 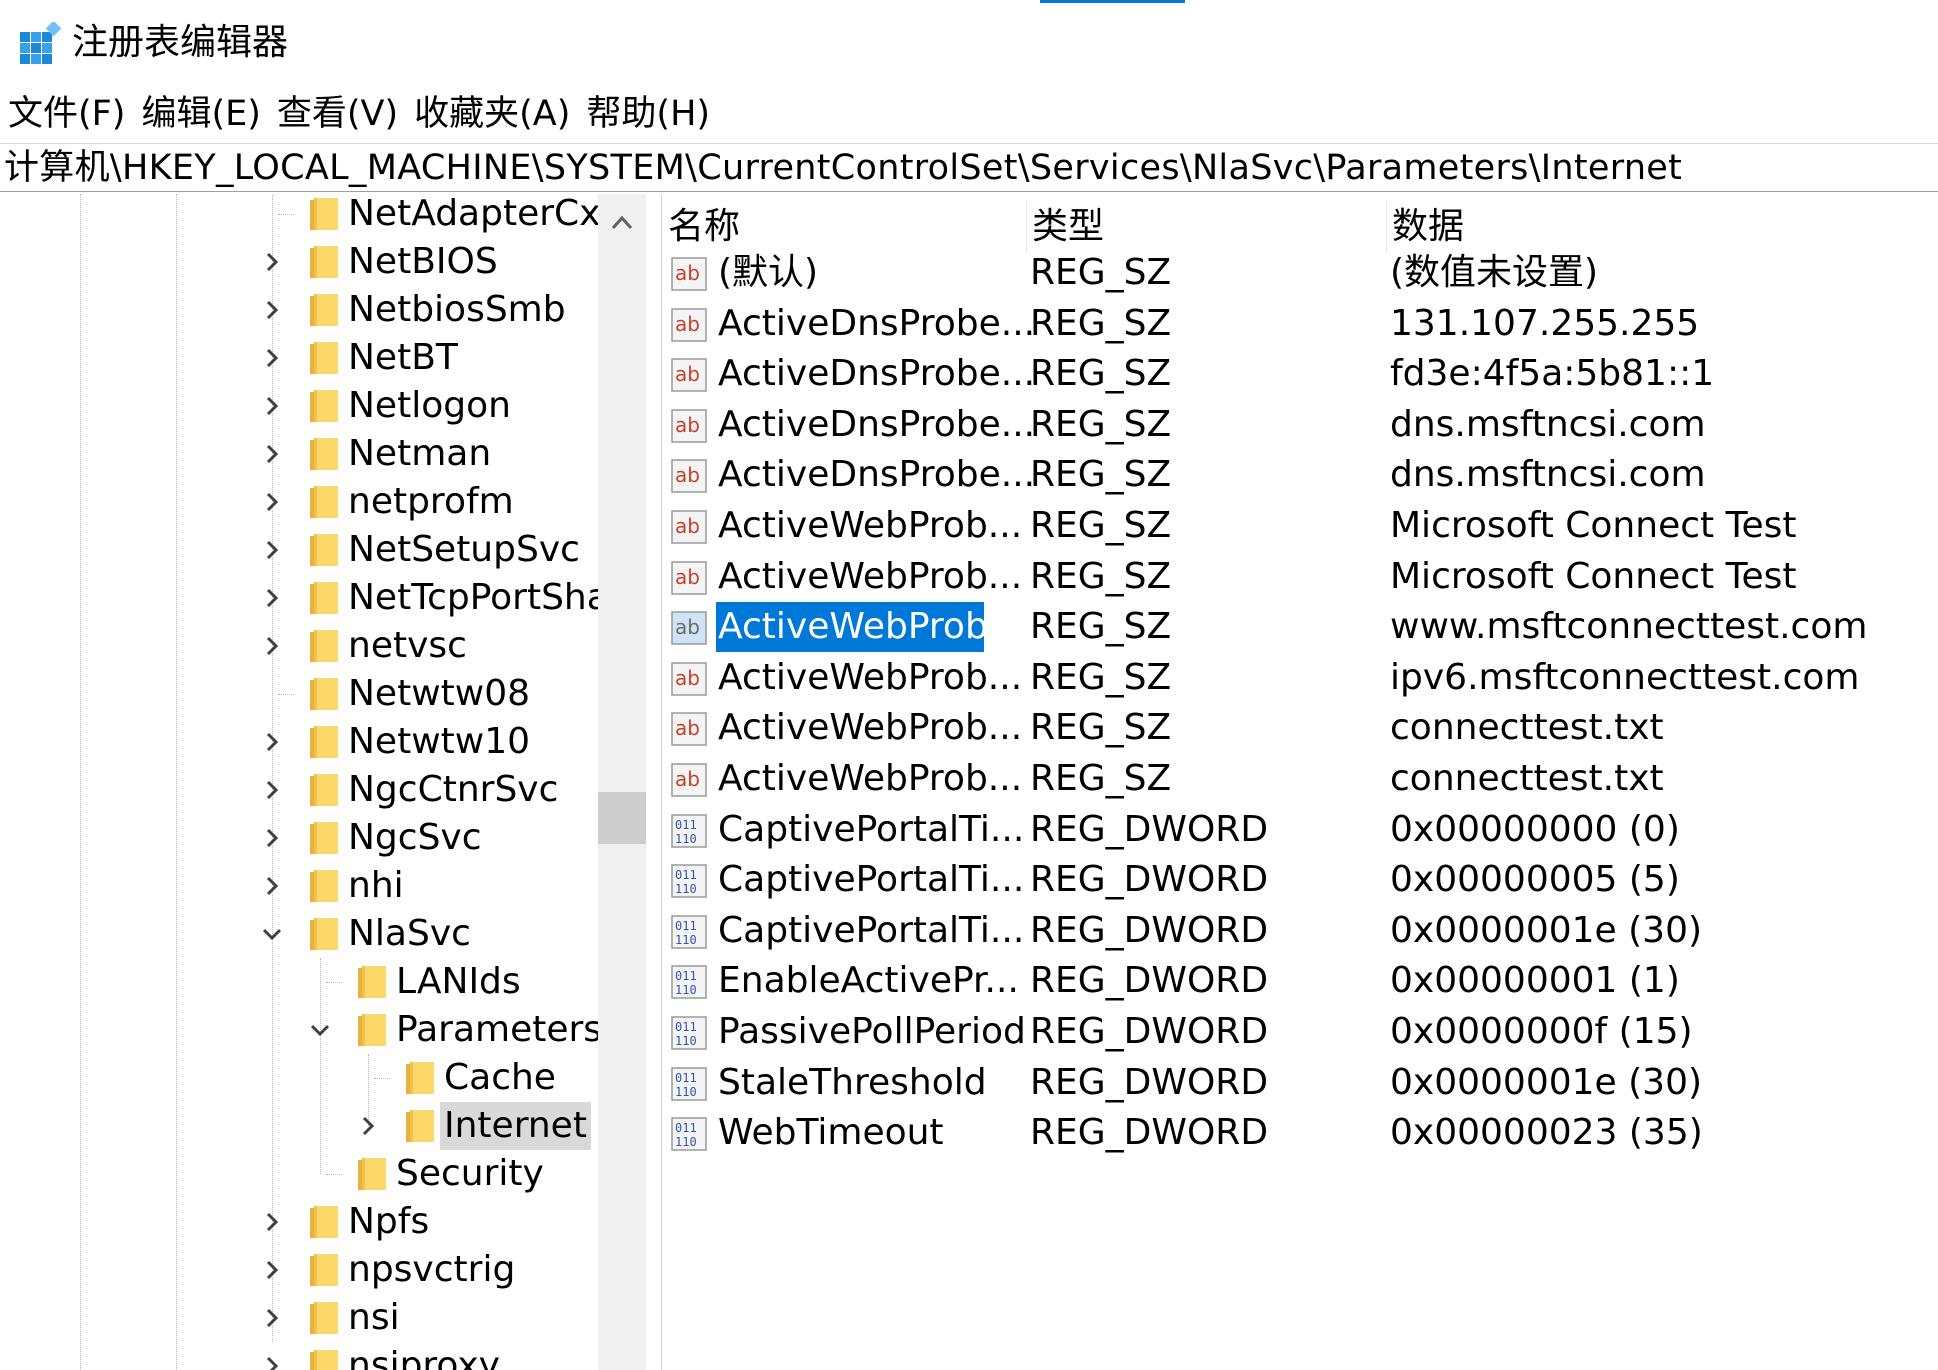 What do you see at coordinates (1300, 273) in the screenshot?
I see `value-row: ab (默认) REG_SZ (数值未设置)` at bounding box center [1300, 273].